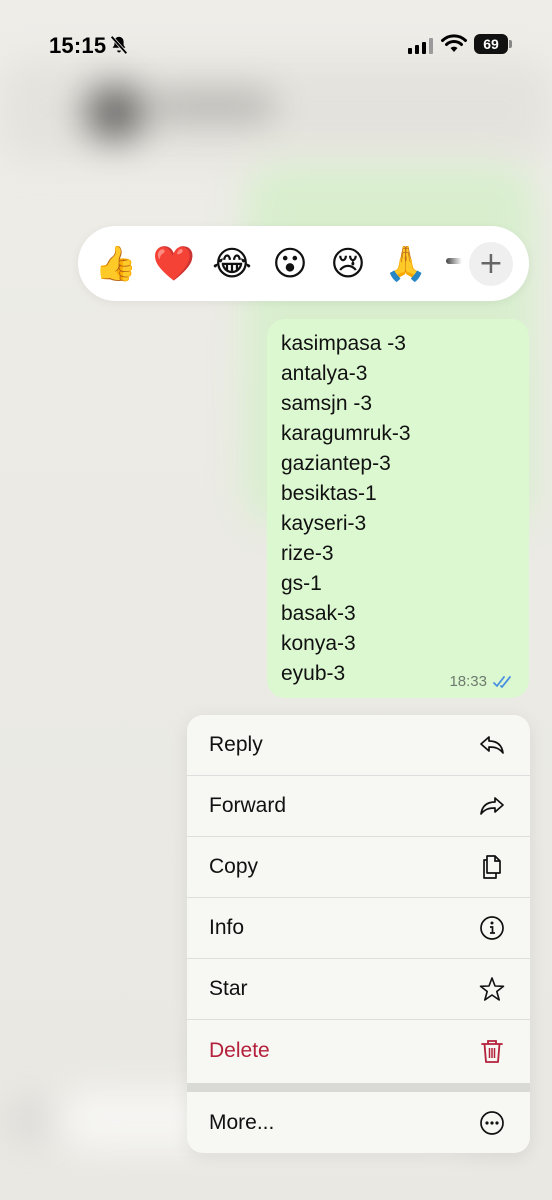  Describe the element at coordinates (78, 45) in the screenshot. I see `status-time: 15:15` at that location.